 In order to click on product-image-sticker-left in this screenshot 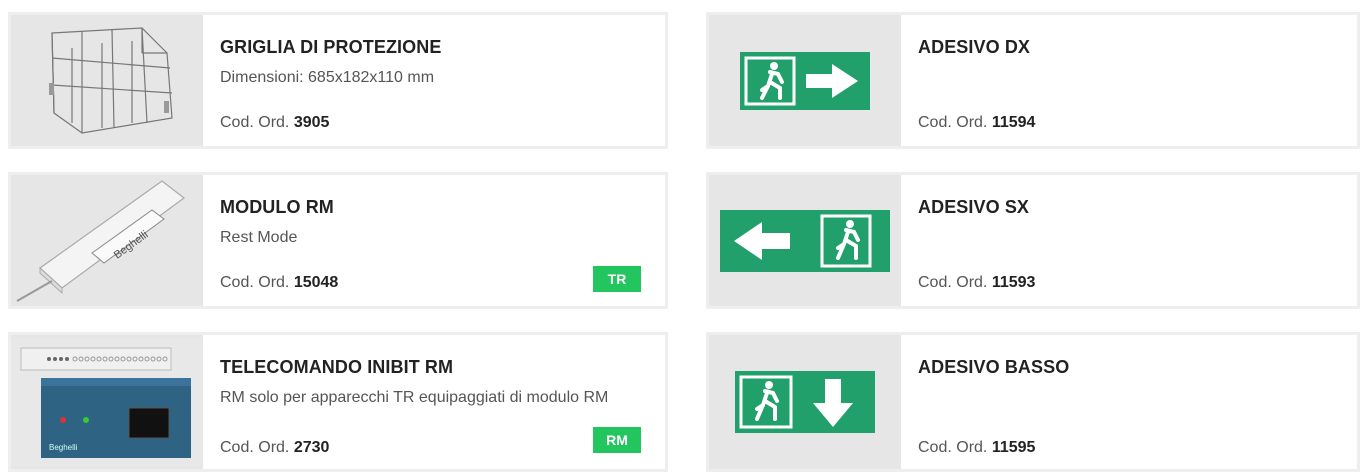, I will do `click(805, 240)`.